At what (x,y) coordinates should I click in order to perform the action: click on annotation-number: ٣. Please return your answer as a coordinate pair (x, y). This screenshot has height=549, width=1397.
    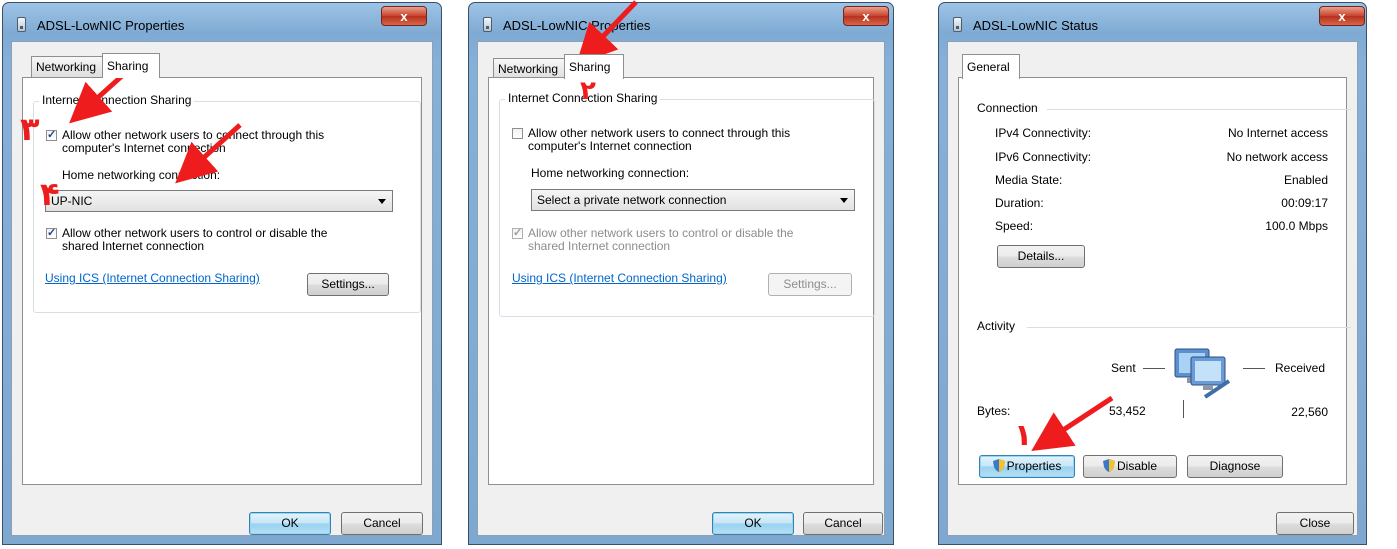
    Looking at the image, I should click on (30, 129).